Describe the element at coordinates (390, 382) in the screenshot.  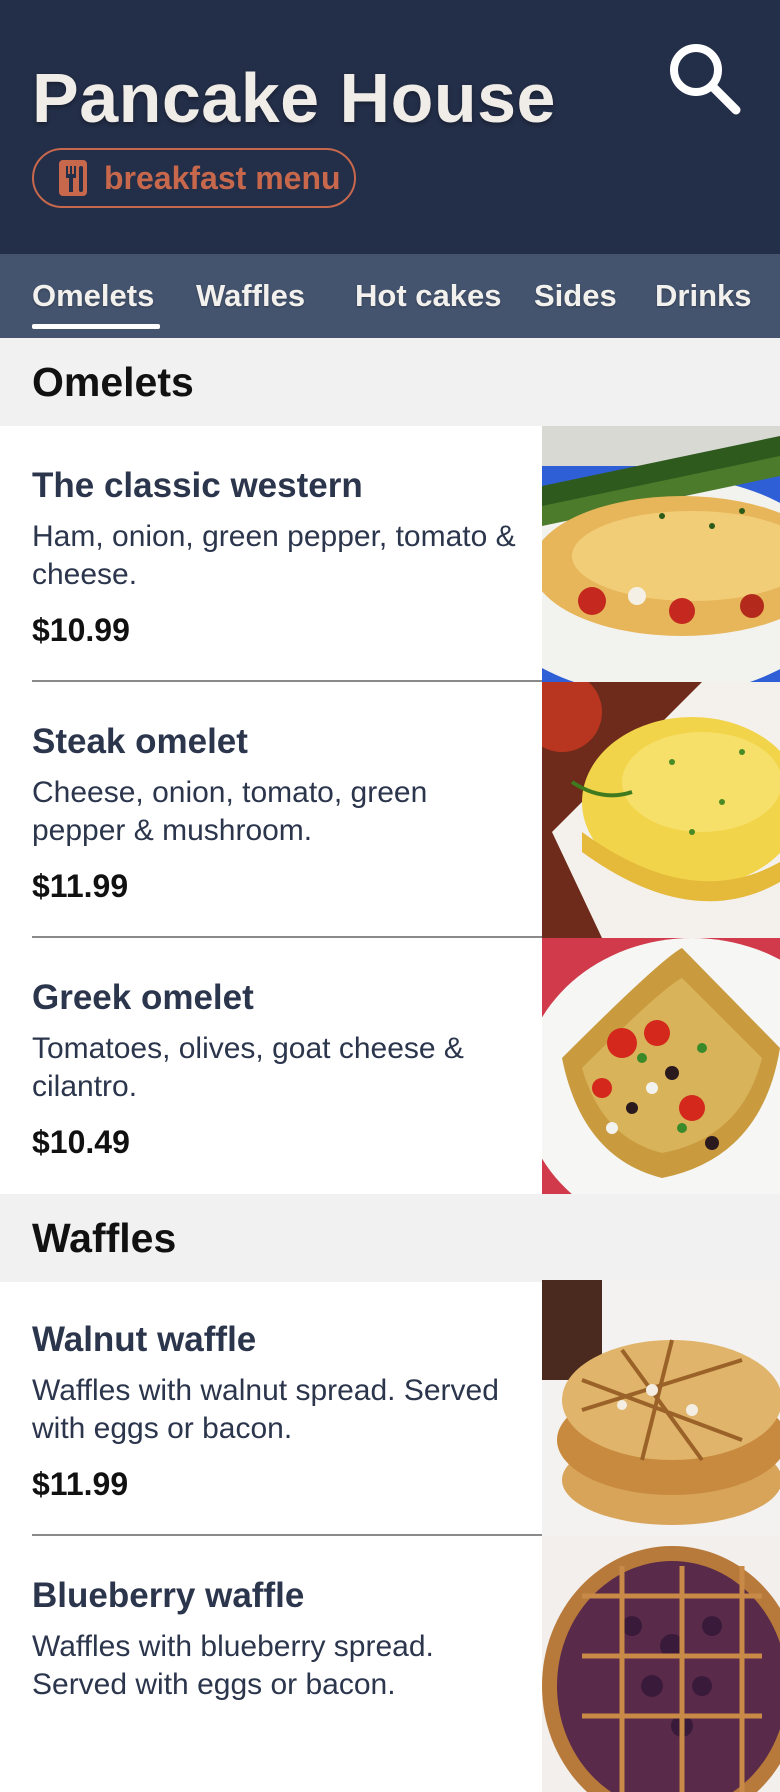
I see `section-header-omelets: Omelets` at that location.